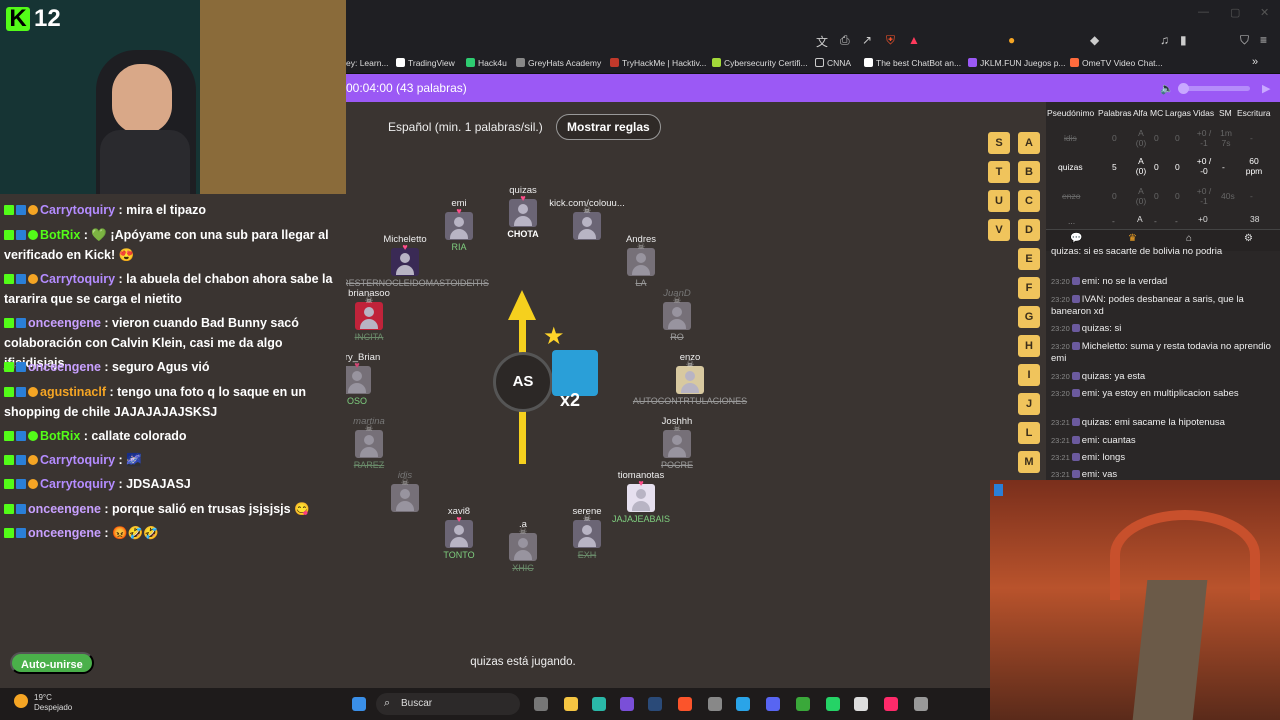  Describe the element at coordinates (743, 704) in the screenshot. I see `telegram-icon` at that location.